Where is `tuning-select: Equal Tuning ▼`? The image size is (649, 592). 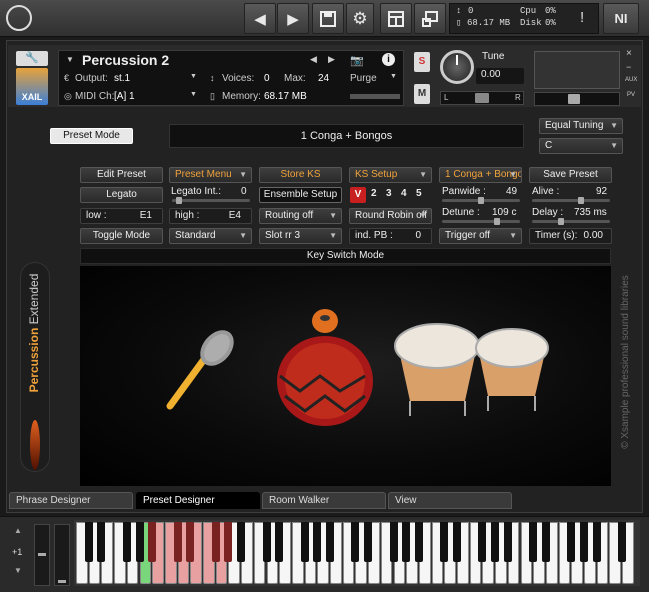
tuning-select: Equal Tuning ▼ is located at coordinates (581, 126).